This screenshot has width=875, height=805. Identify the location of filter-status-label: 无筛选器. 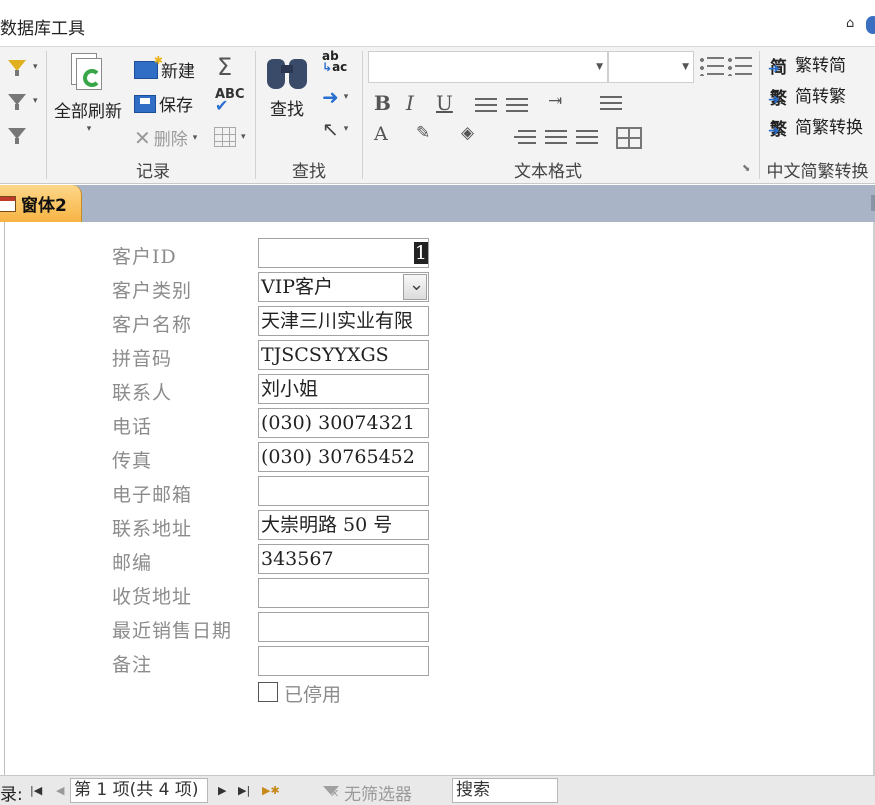
(378, 795).